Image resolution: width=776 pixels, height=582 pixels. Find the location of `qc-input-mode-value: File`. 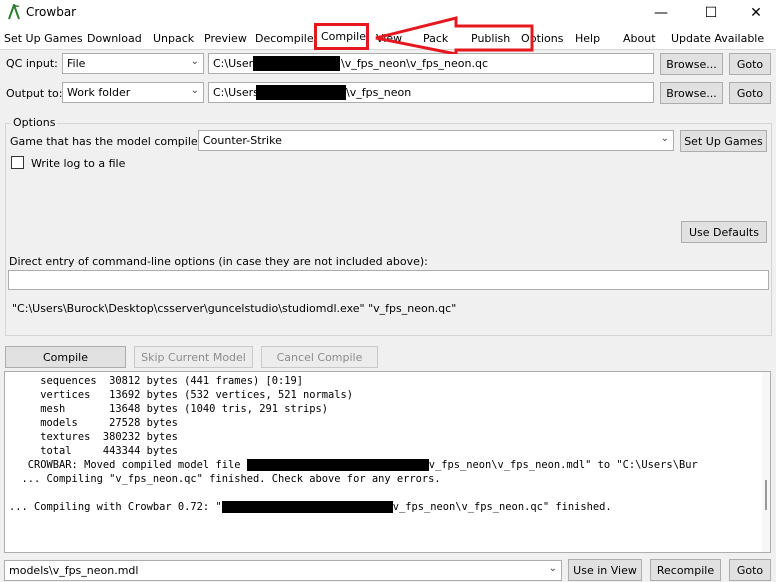

qc-input-mode-value: File is located at coordinates (76, 63).